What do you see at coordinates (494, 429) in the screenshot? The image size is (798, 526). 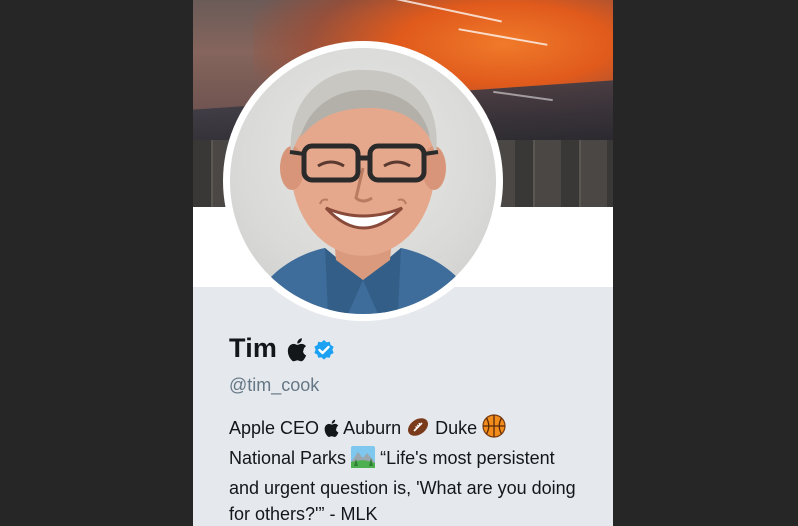 I see `basketball-emoji-icon` at bounding box center [494, 429].